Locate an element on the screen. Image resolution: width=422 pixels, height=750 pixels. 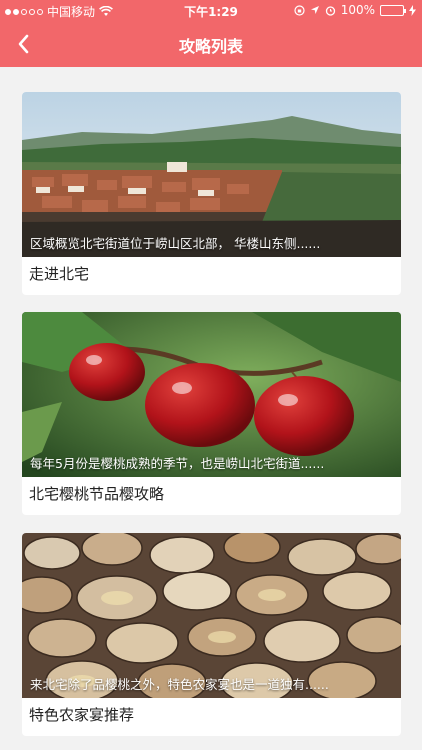
battery-percent: 100% is located at coordinates (357, 10).